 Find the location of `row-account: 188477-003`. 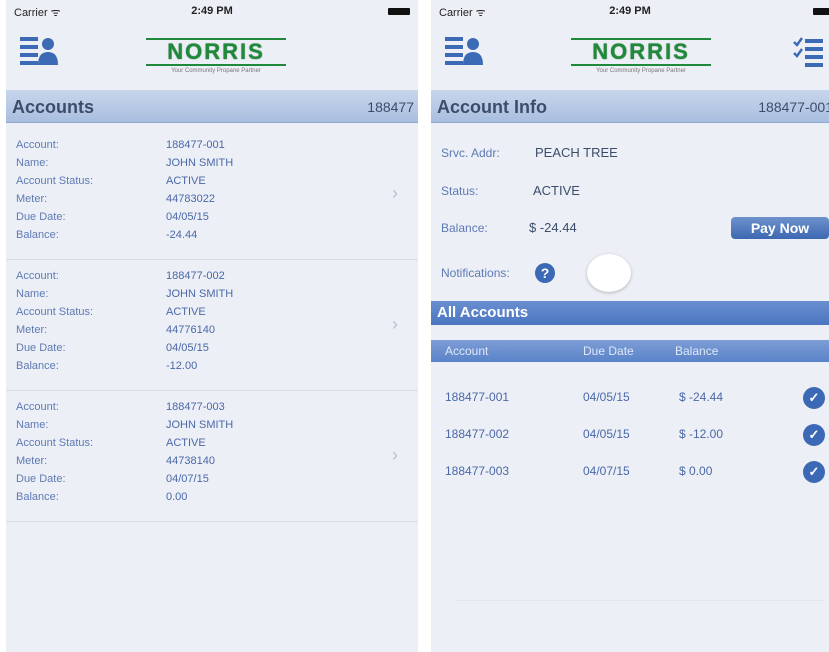

row-account: 188477-003 is located at coordinates (477, 471).